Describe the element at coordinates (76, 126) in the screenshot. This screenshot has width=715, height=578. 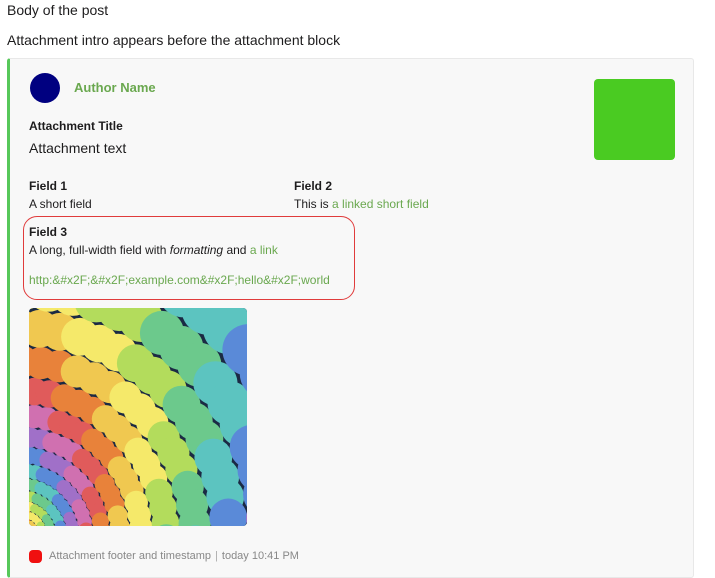
I see `attachment-title: Attachment Title` at that location.